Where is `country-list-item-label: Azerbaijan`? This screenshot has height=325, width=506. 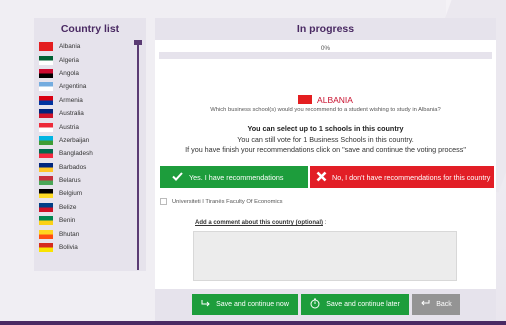 country-list-item-label: Azerbaijan is located at coordinates (74, 140).